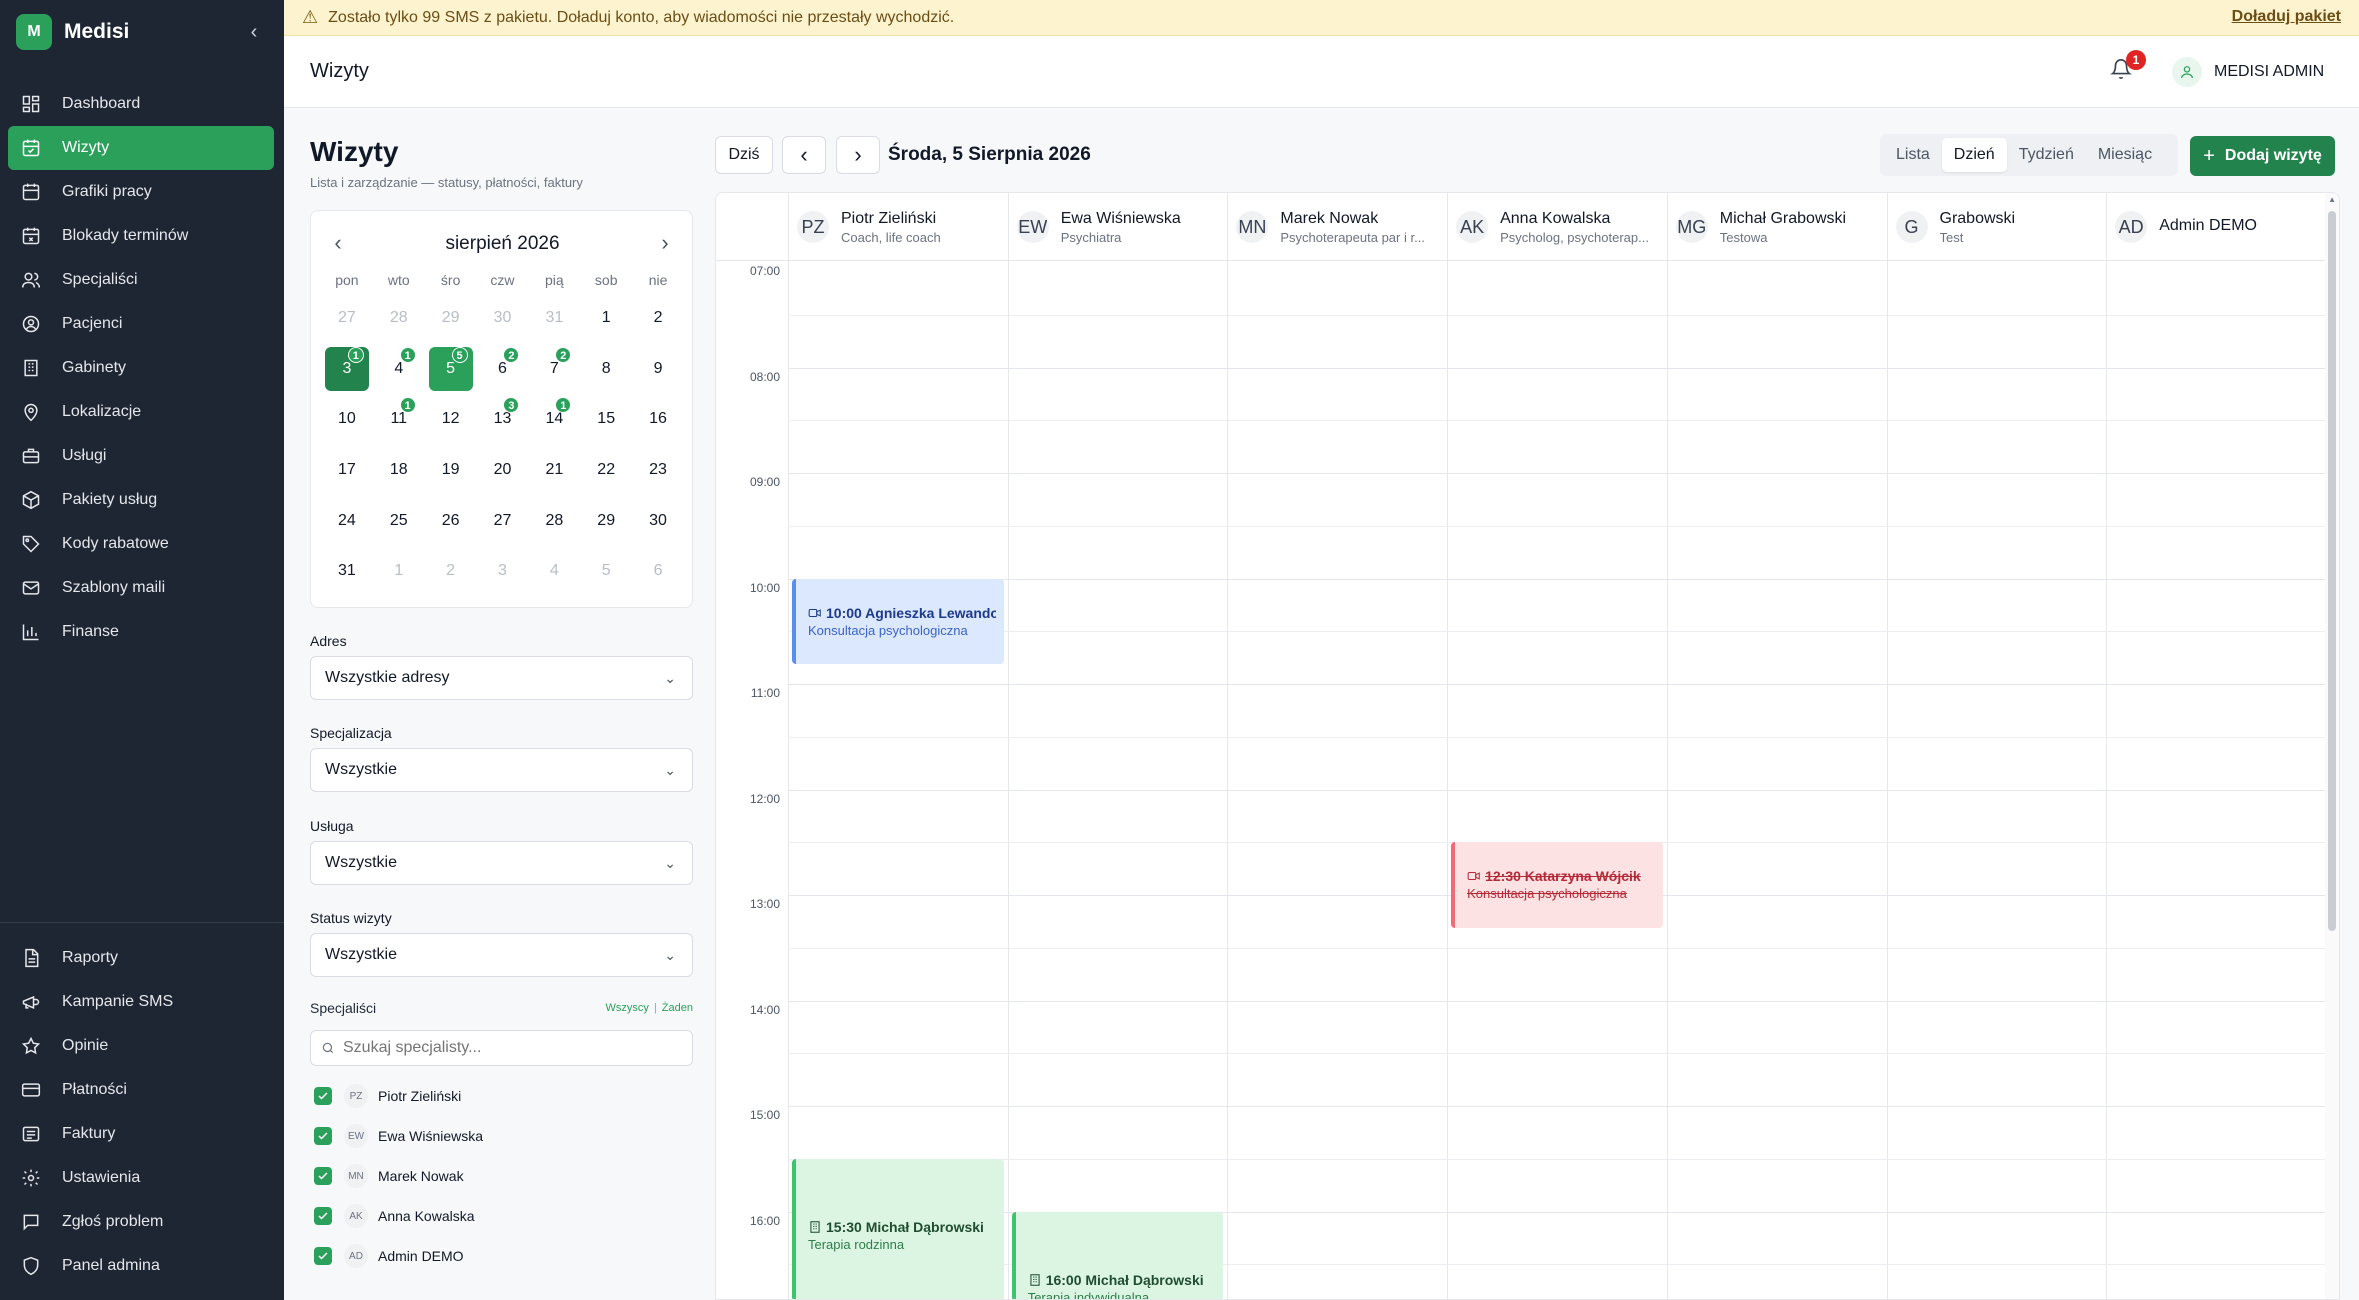 This screenshot has height=1300, width=2359. I want to click on sidebar-item-opinie: Opinie, so click(141, 1046).